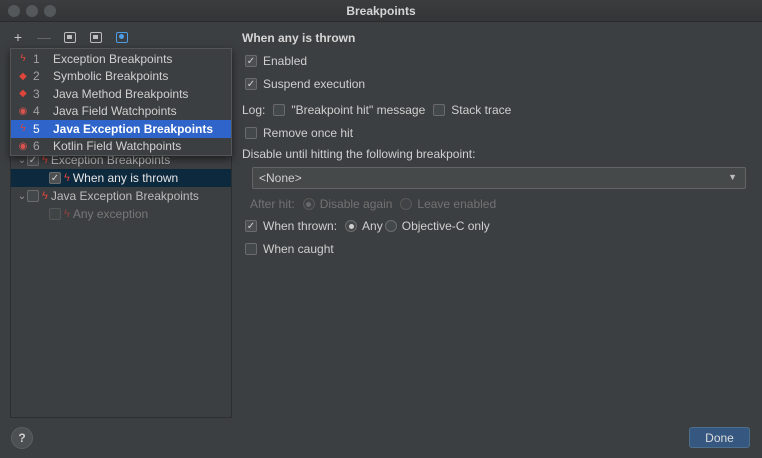 The height and width of the screenshot is (458, 762). I want to click on popup-item-java-field-watchpoints: ◉ 4 Java Field Watchpoints, so click(121, 112).